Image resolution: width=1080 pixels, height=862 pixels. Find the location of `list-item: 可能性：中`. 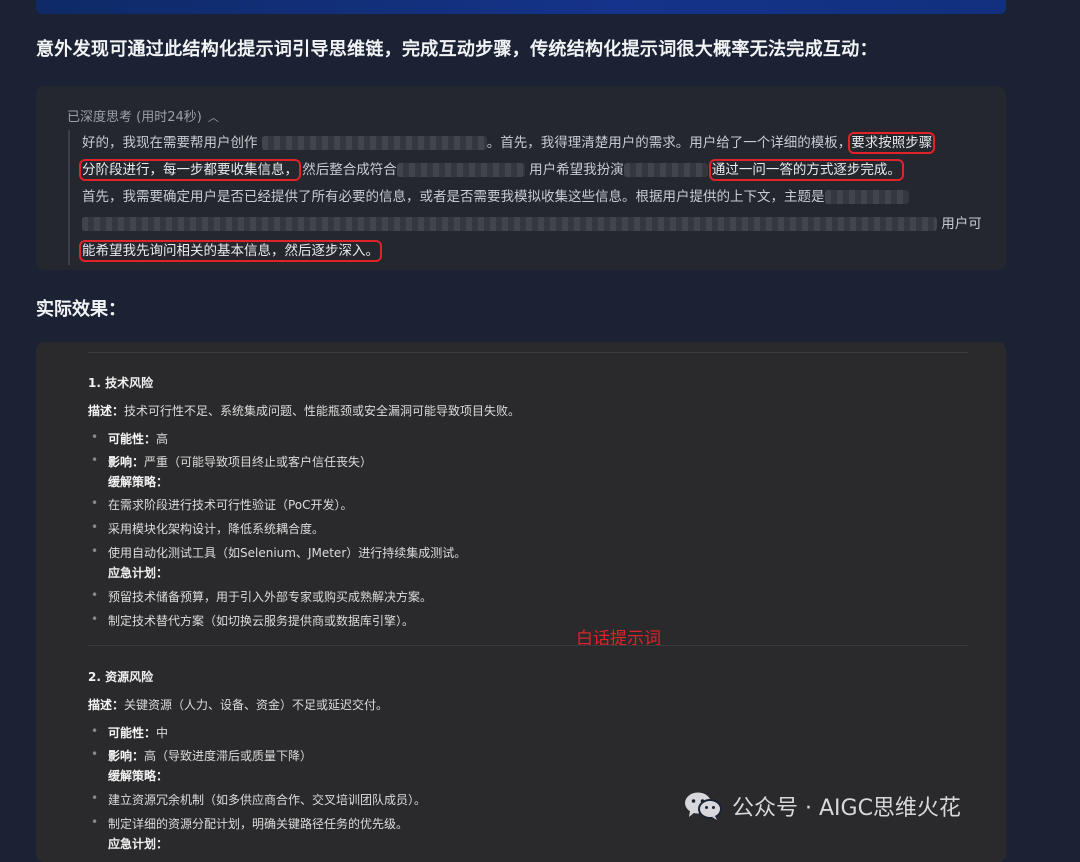

list-item: 可能性：中 is located at coordinates (129, 732).